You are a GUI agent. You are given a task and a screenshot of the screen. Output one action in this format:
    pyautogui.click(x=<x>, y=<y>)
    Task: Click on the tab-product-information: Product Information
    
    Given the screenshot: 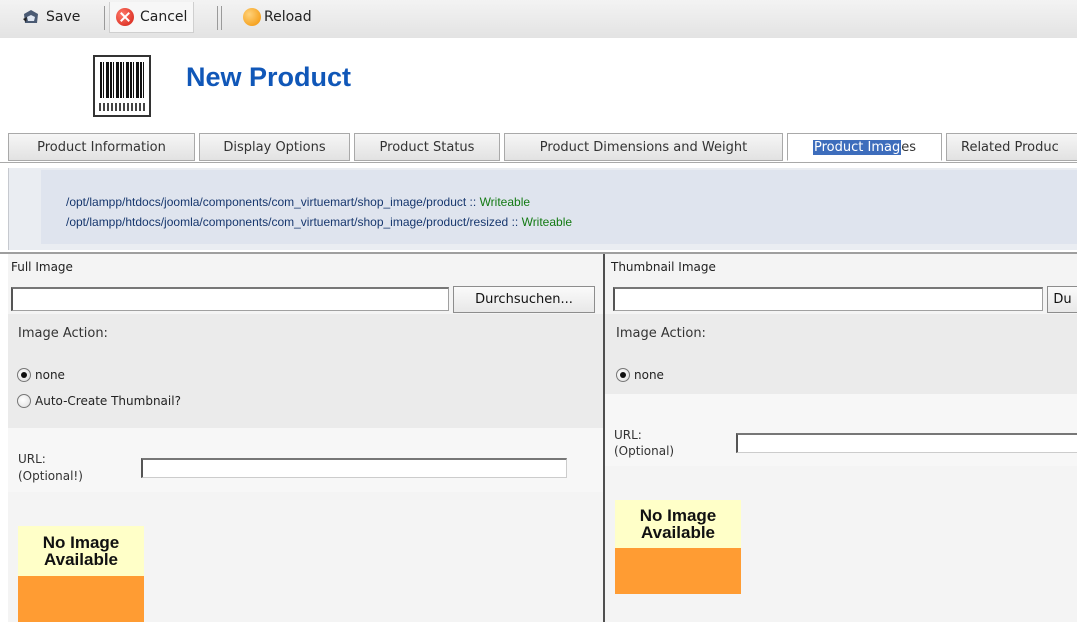 What is the action you would take?
    pyautogui.click(x=101, y=147)
    